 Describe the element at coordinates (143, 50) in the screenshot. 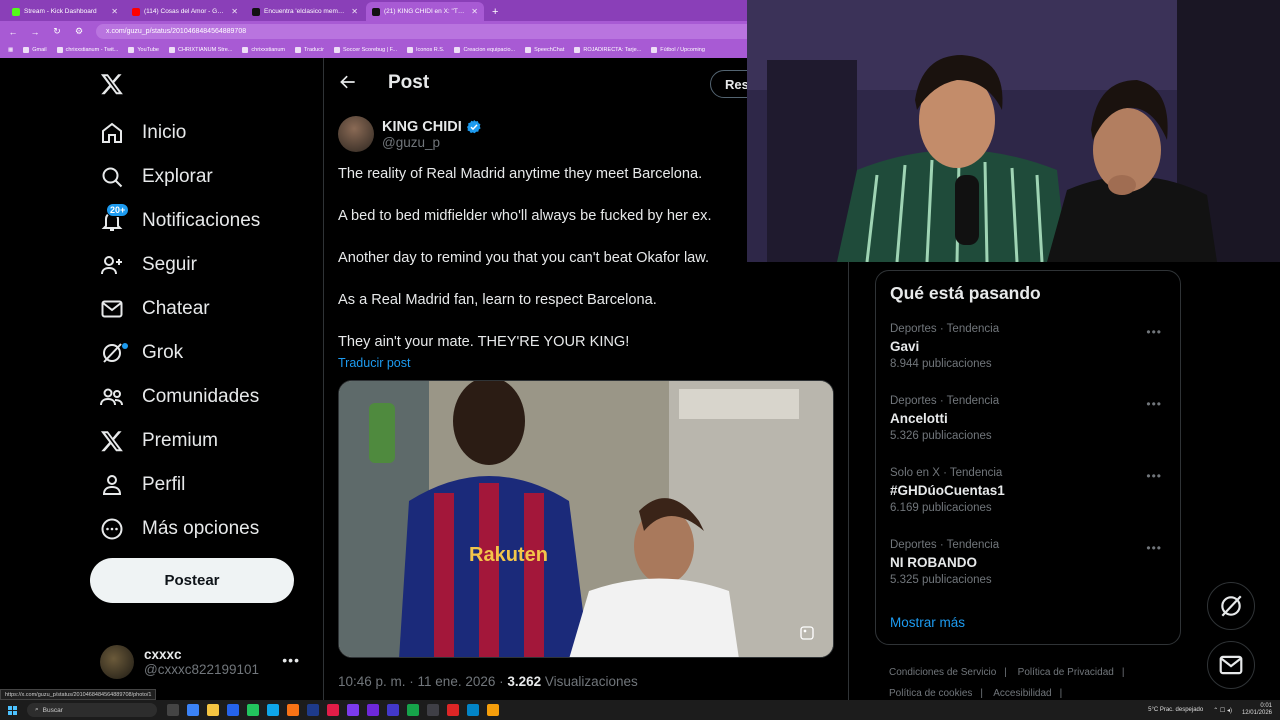

I see `bookmark-item: YouTube` at that location.